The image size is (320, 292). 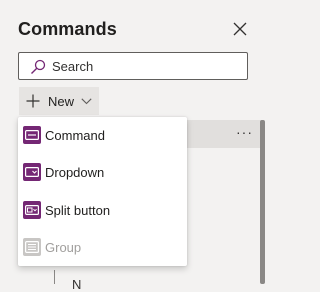 I want to click on plus-icon, so click(x=33, y=101).